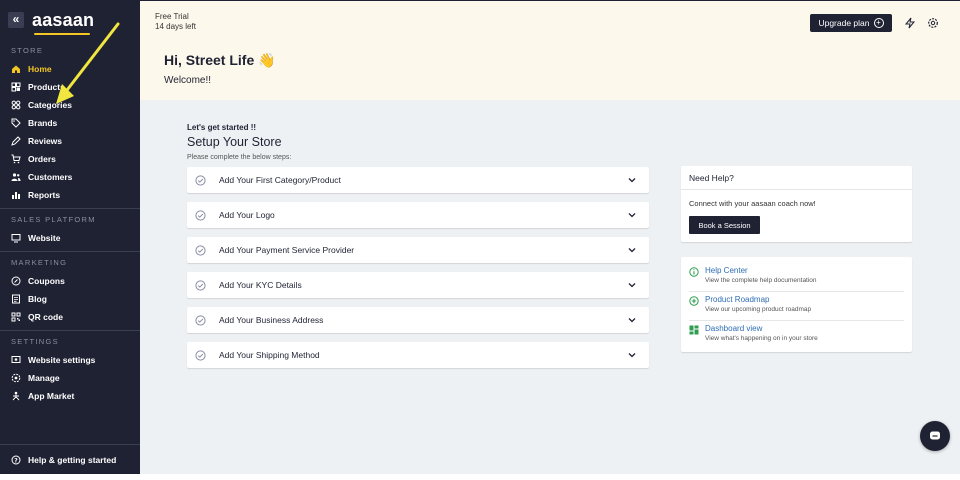 The width and height of the screenshot is (960, 480). What do you see at coordinates (910, 23) in the screenshot?
I see `bolt-icon` at bounding box center [910, 23].